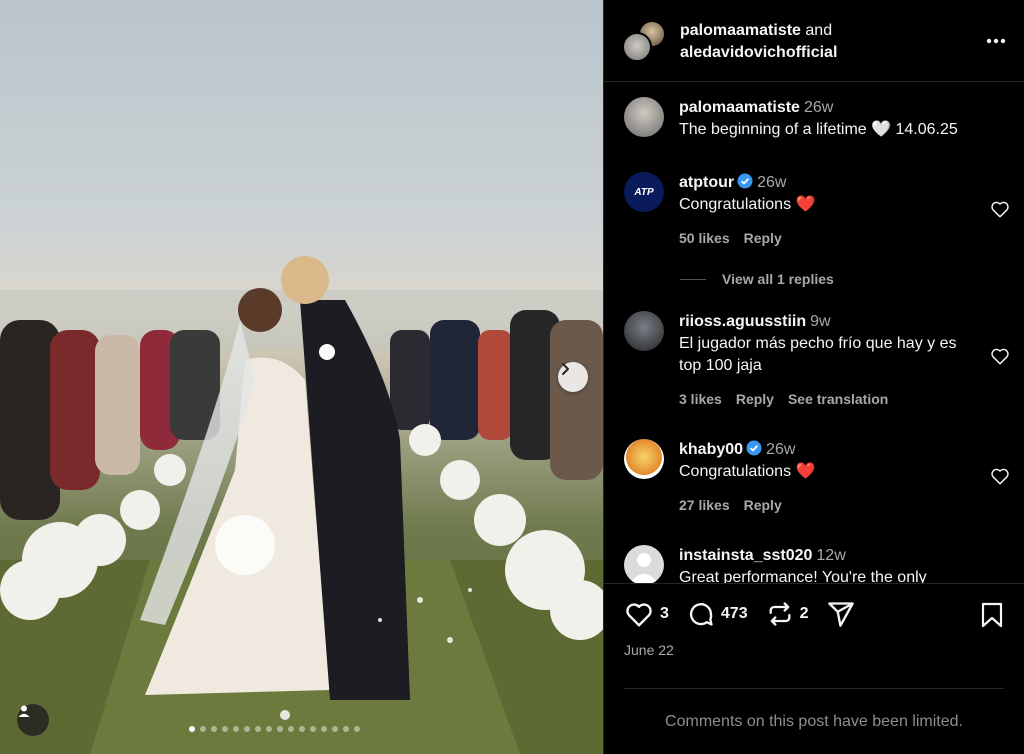 The height and width of the screenshot is (754, 1024). I want to click on repost-count: 2, so click(804, 614).